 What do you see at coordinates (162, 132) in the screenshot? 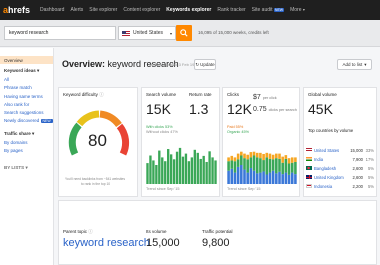
I see `sv-without-clicks: Without clicks 47%` at bounding box center [162, 132].